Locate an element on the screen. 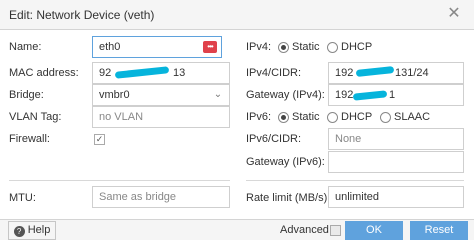 The width and height of the screenshot is (474, 240). ipv4-label: IPv4: is located at coordinates (259, 47).